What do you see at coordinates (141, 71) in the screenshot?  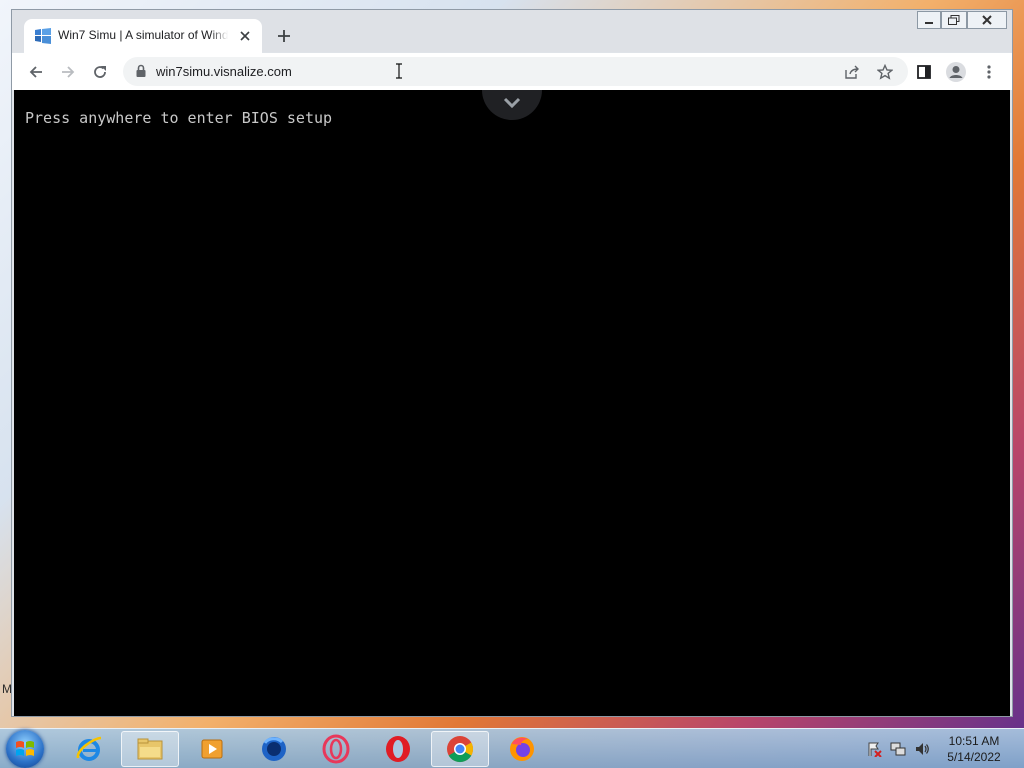 I see `lock-icon` at bounding box center [141, 71].